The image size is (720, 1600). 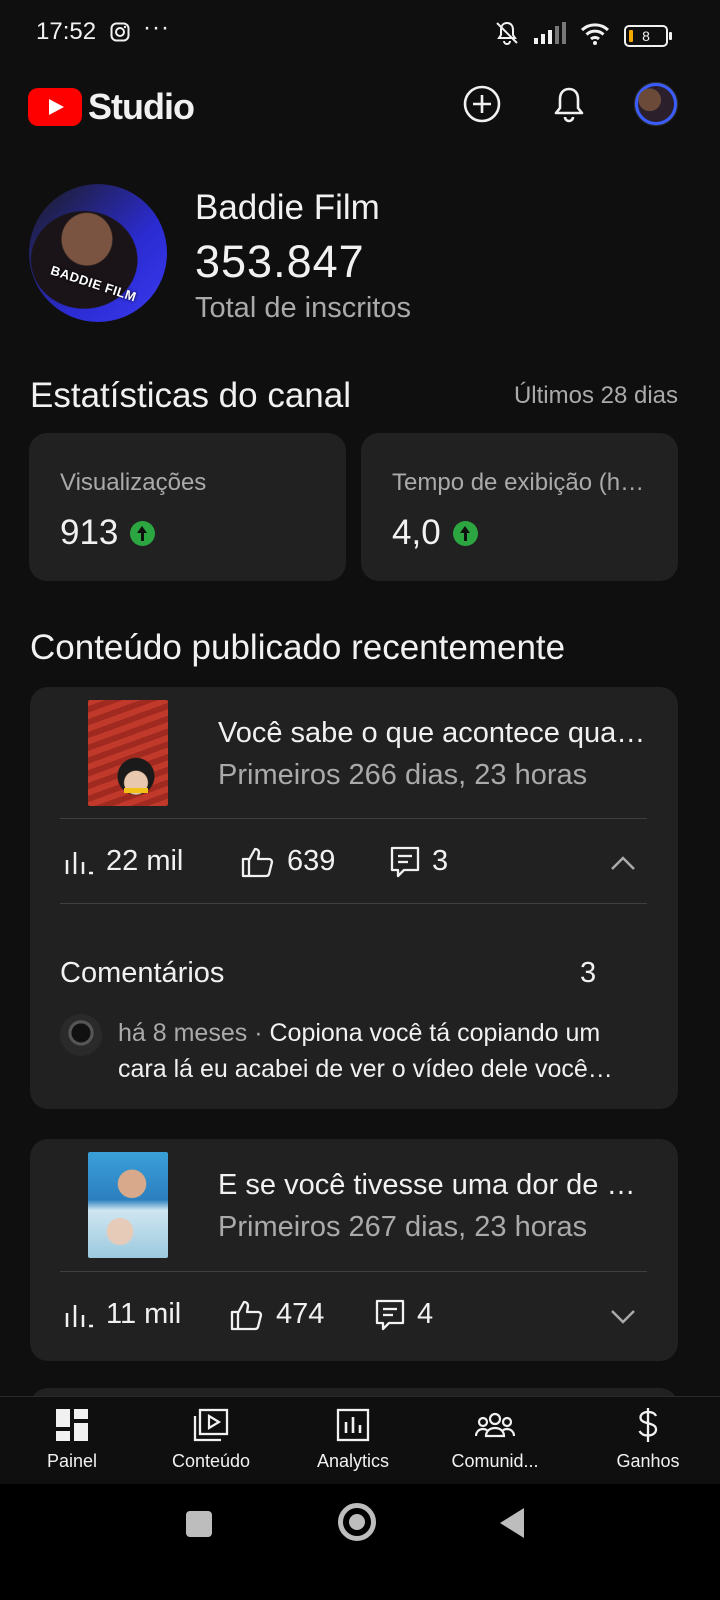 I want to click on nav-conteudo: Conteúdo, so click(x=211, y=1439).